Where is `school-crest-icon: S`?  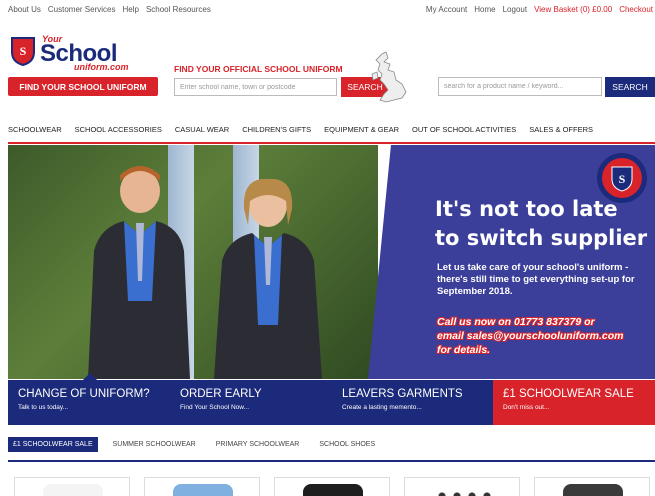
school-crest-icon: S is located at coordinates (23, 51).